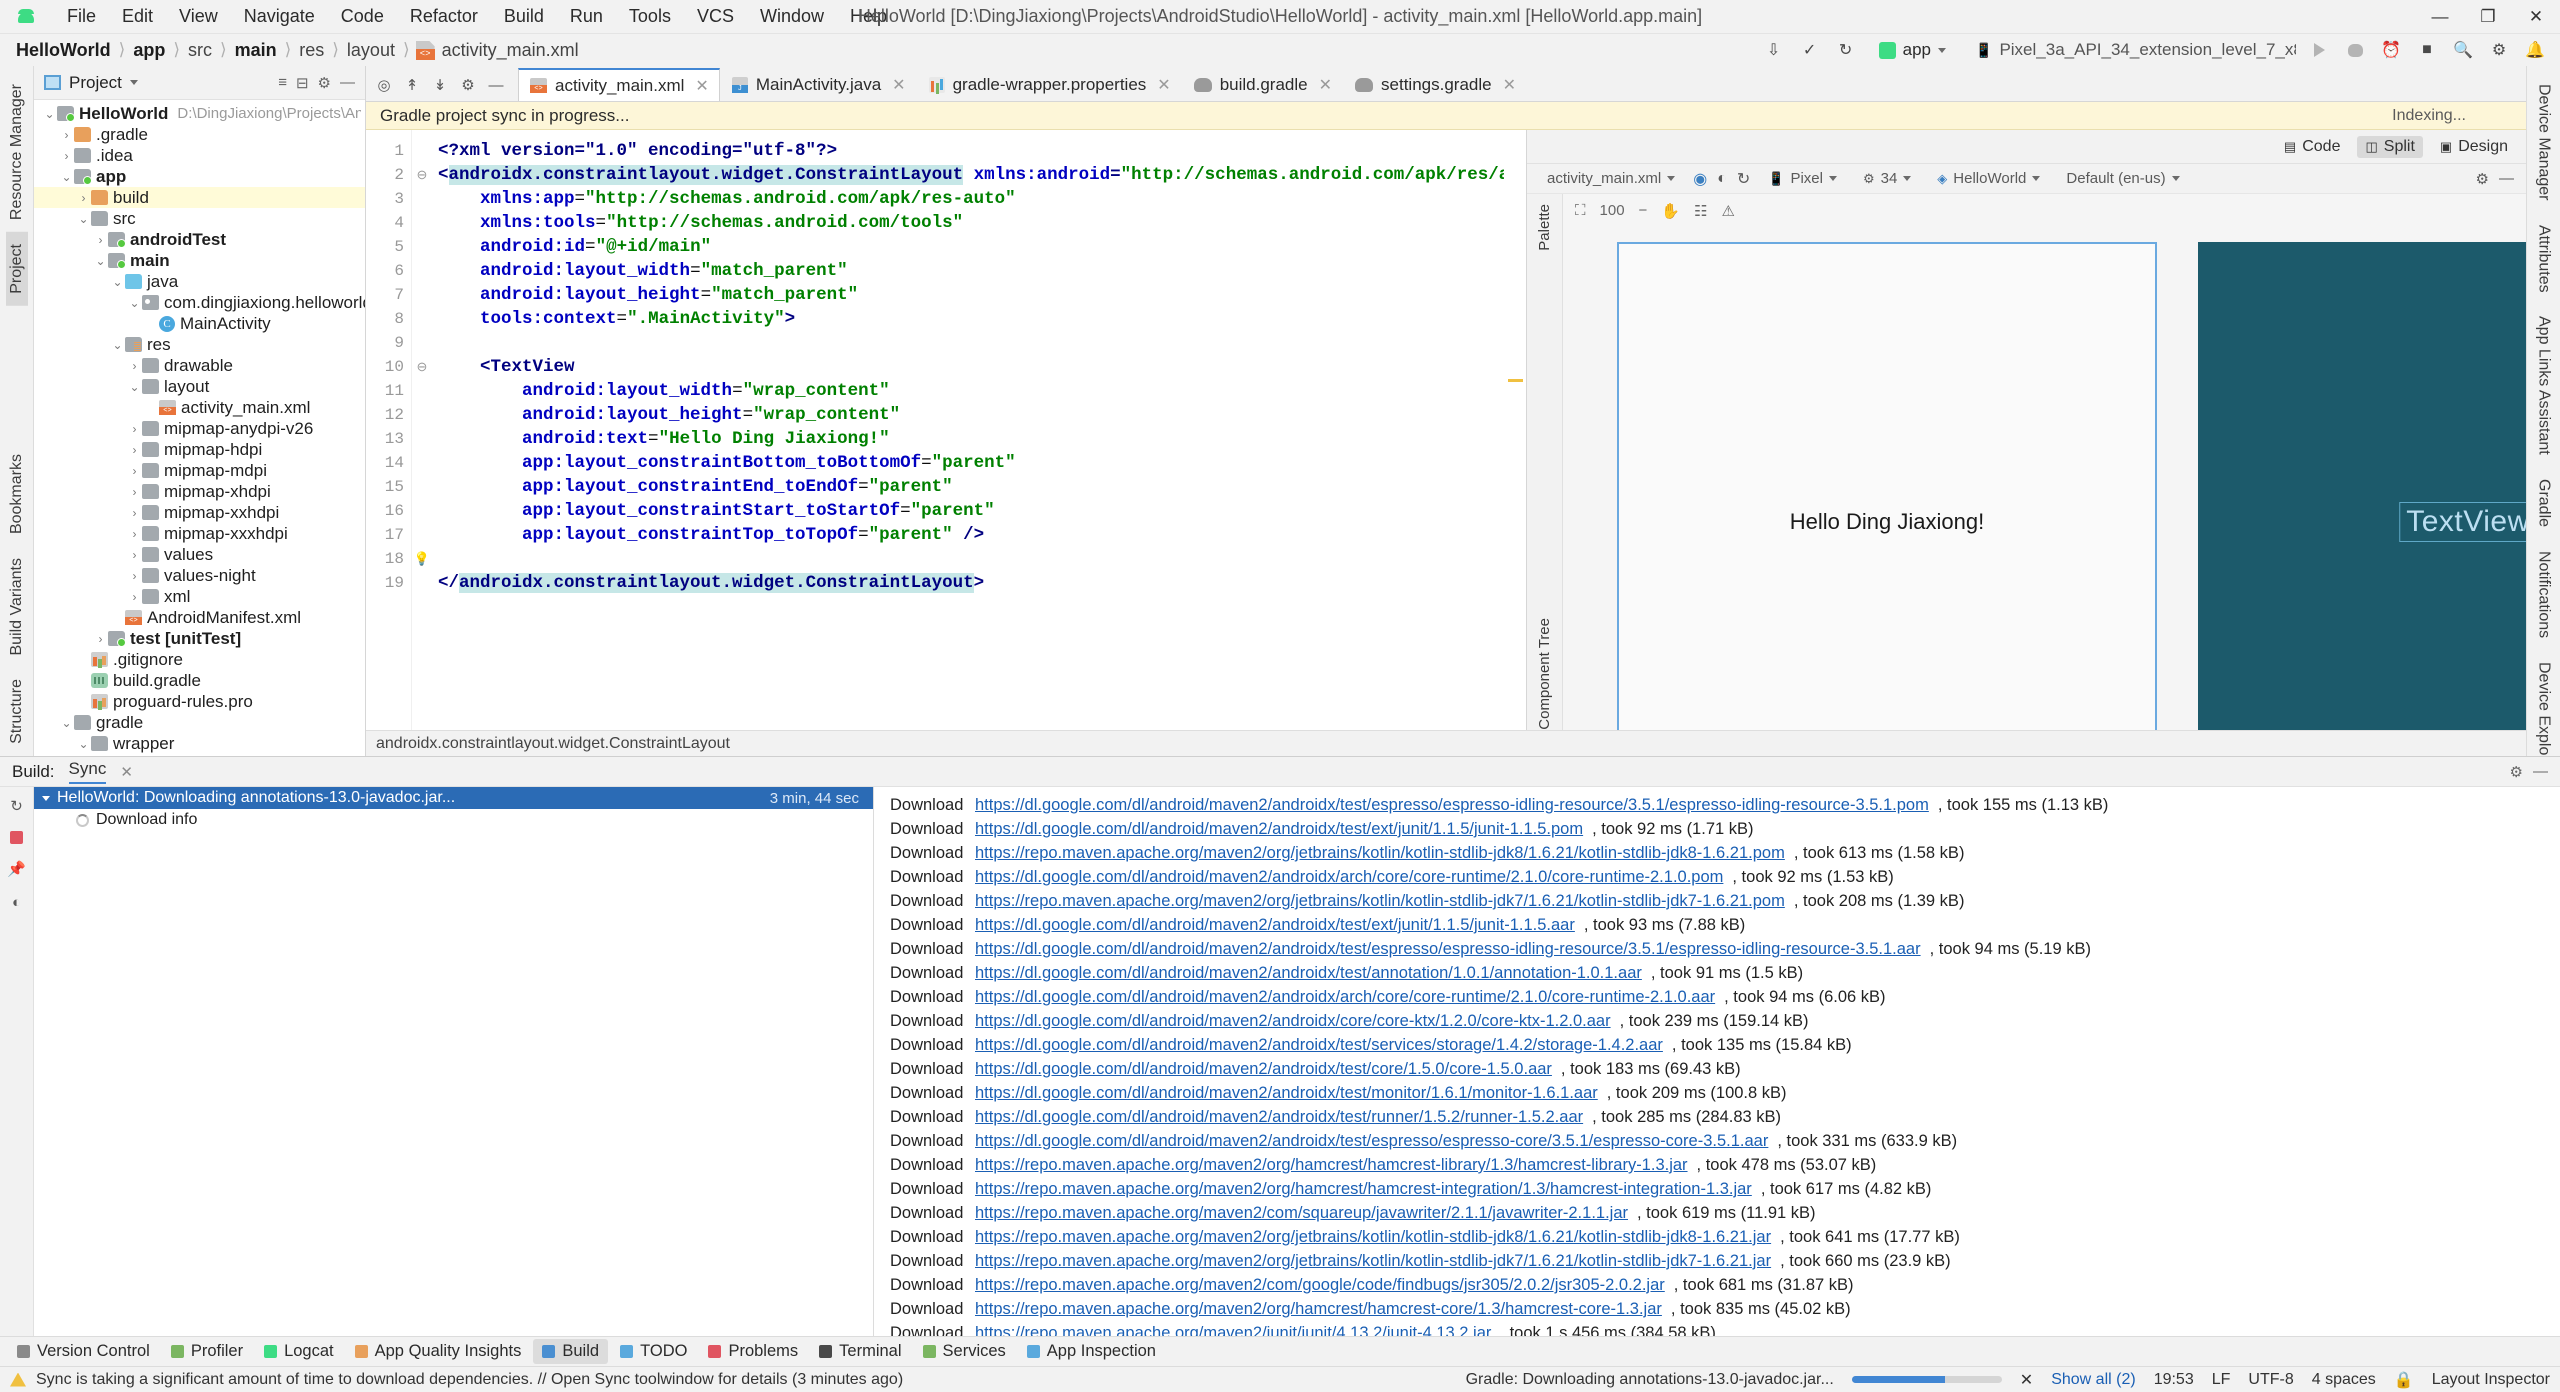  What do you see at coordinates (422, 175) in the screenshot?
I see `fold-toggle-icon: ⊖` at bounding box center [422, 175].